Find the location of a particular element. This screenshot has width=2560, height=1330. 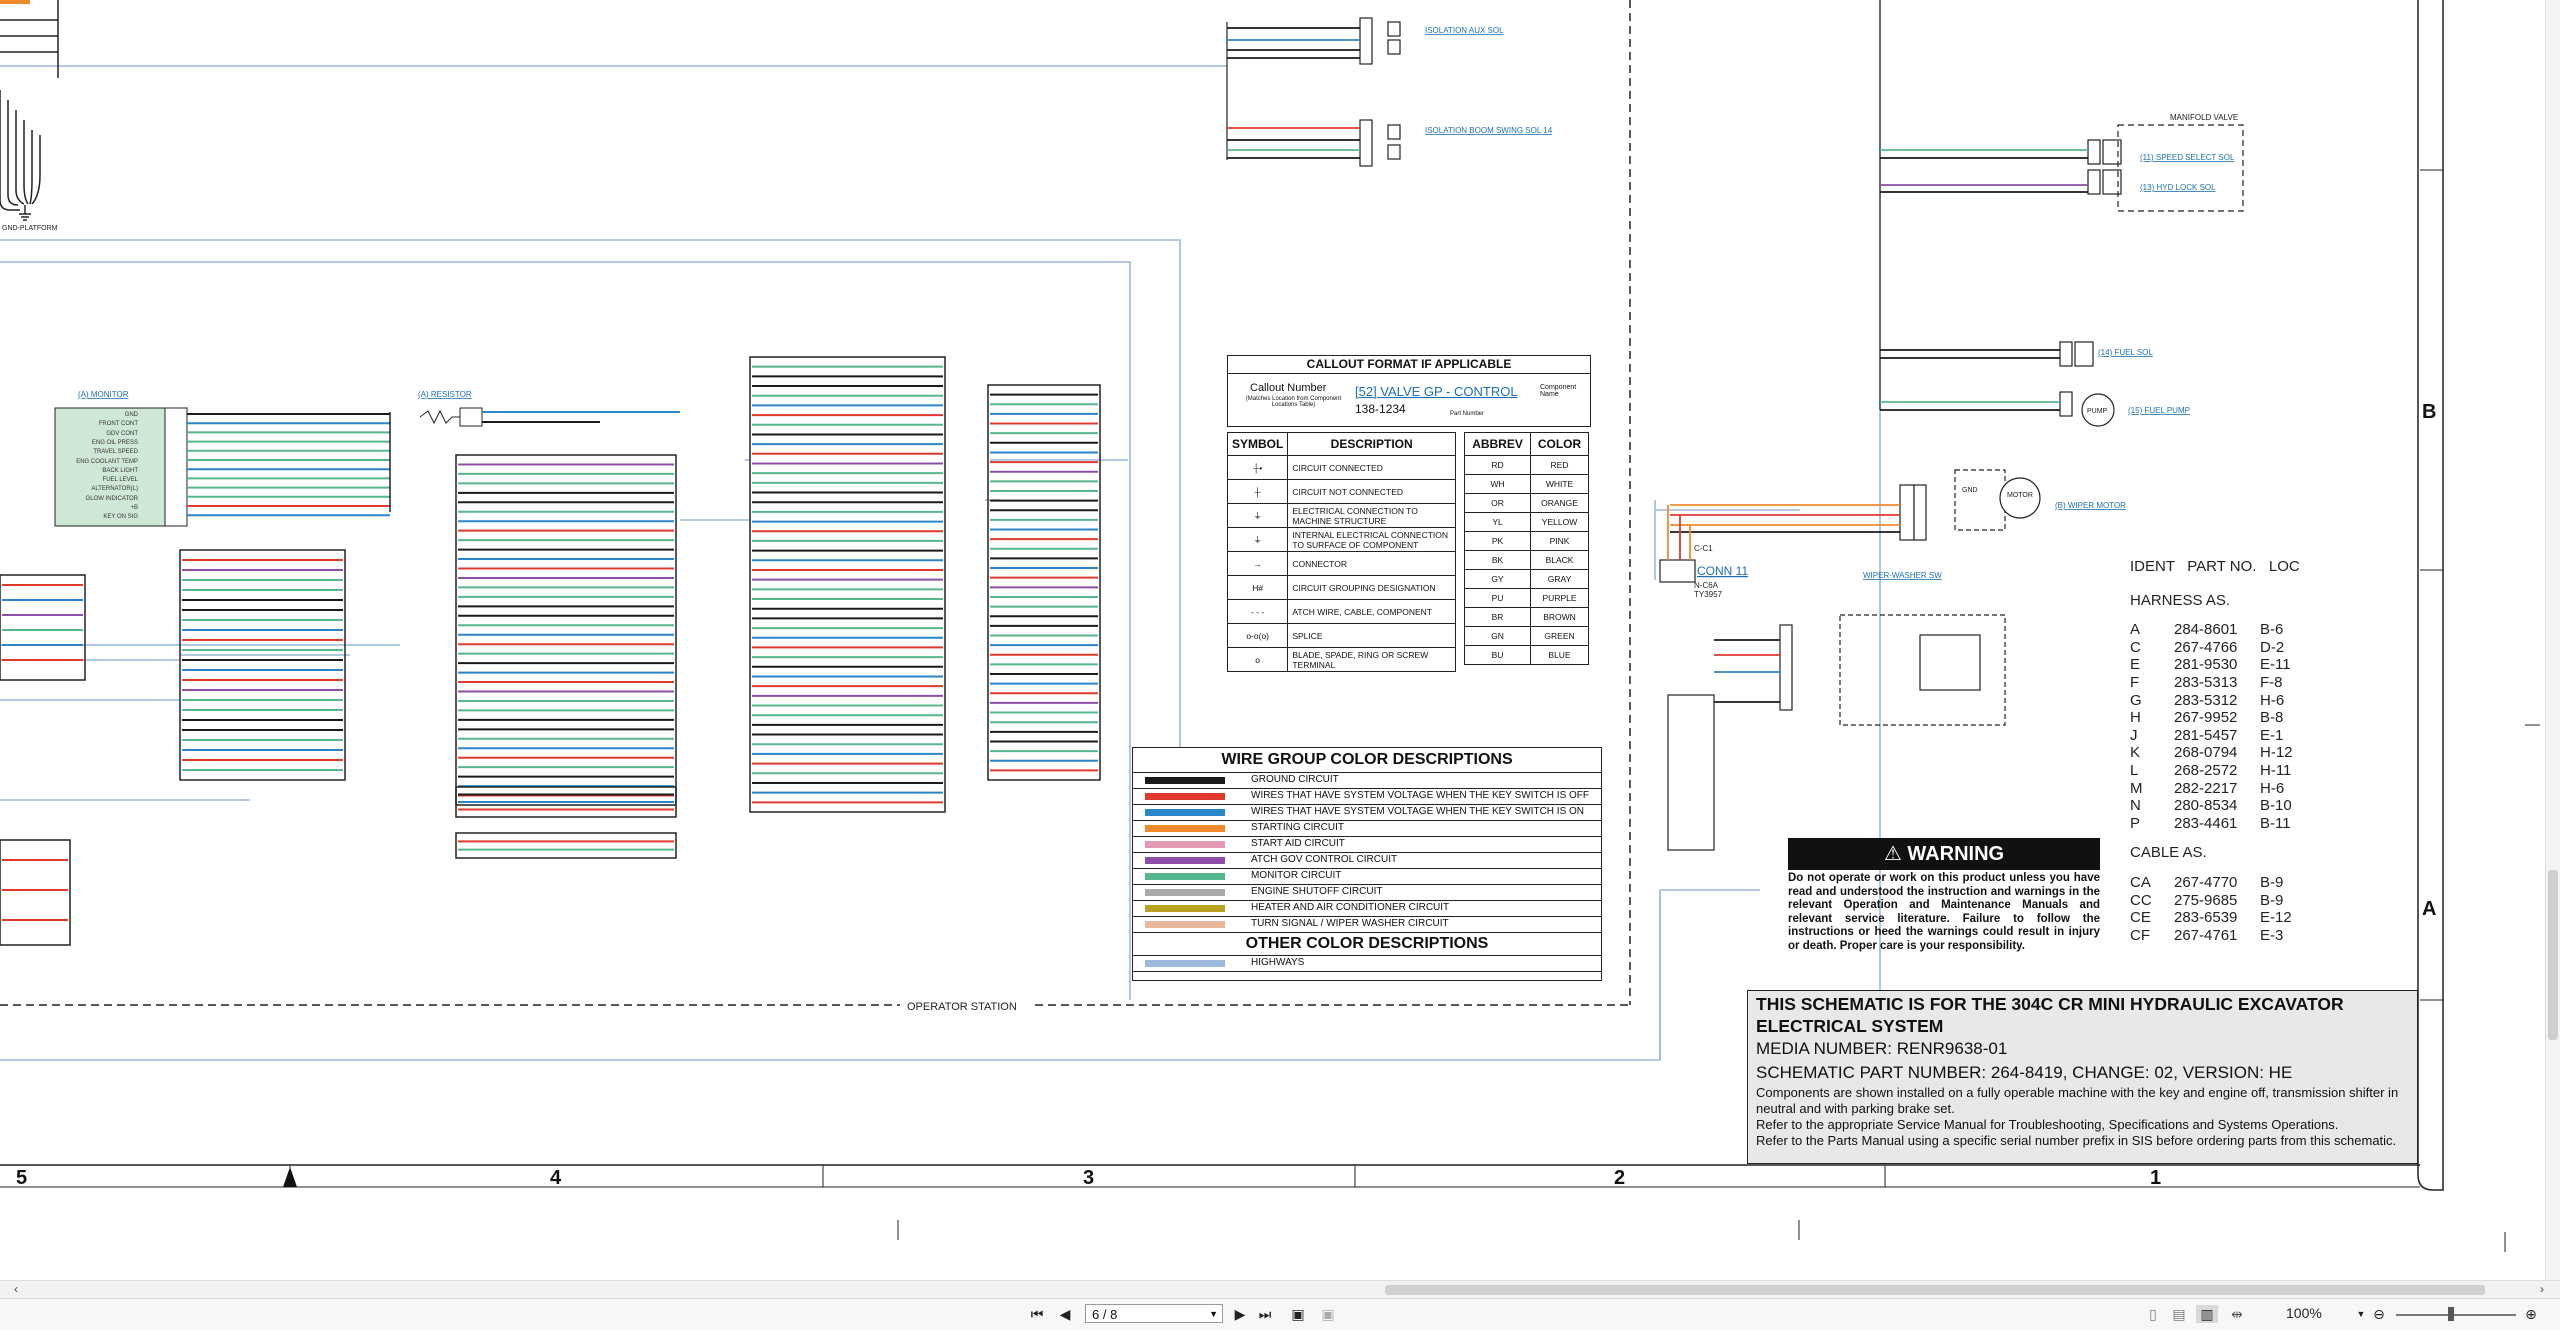

ident-part-number: 283-5313 is located at coordinates (2206, 682).